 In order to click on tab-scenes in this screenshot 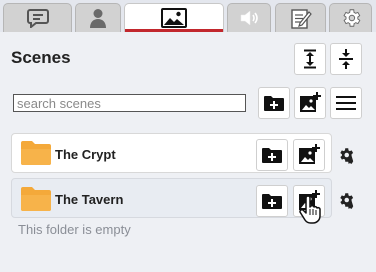, I will do `click(174, 17)`.